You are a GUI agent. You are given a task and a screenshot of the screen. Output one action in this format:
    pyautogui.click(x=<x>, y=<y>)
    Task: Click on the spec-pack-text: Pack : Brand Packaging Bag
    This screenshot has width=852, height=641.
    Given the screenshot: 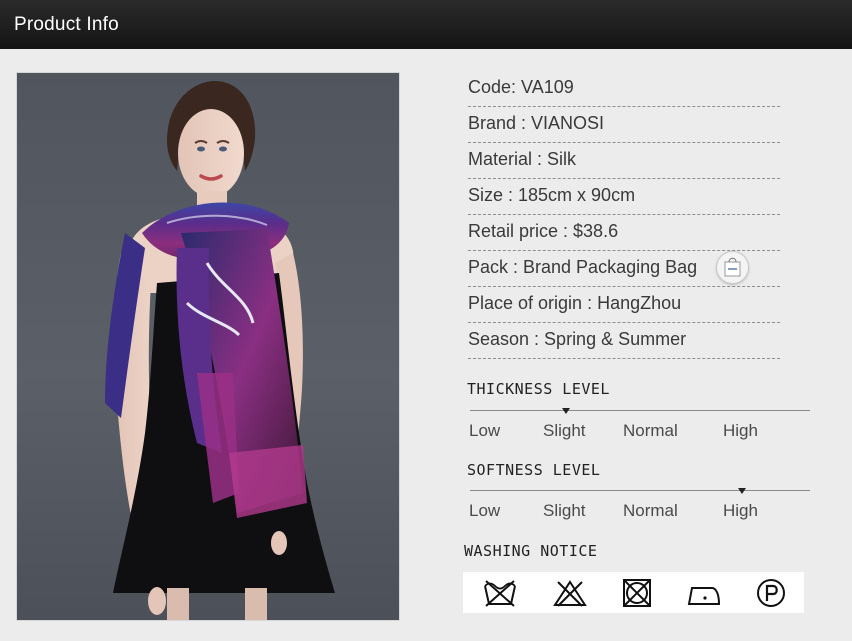 What is the action you would take?
    pyautogui.click(x=583, y=267)
    